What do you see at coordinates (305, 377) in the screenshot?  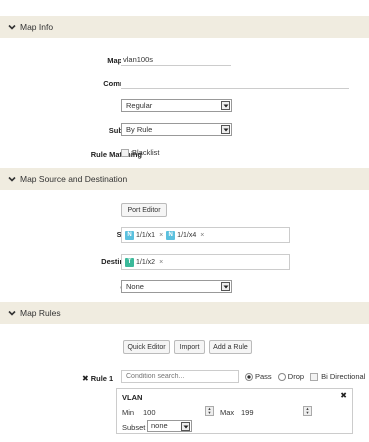 I see `rule-action-options: Pass Drop Bi Directional` at bounding box center [305, 377].